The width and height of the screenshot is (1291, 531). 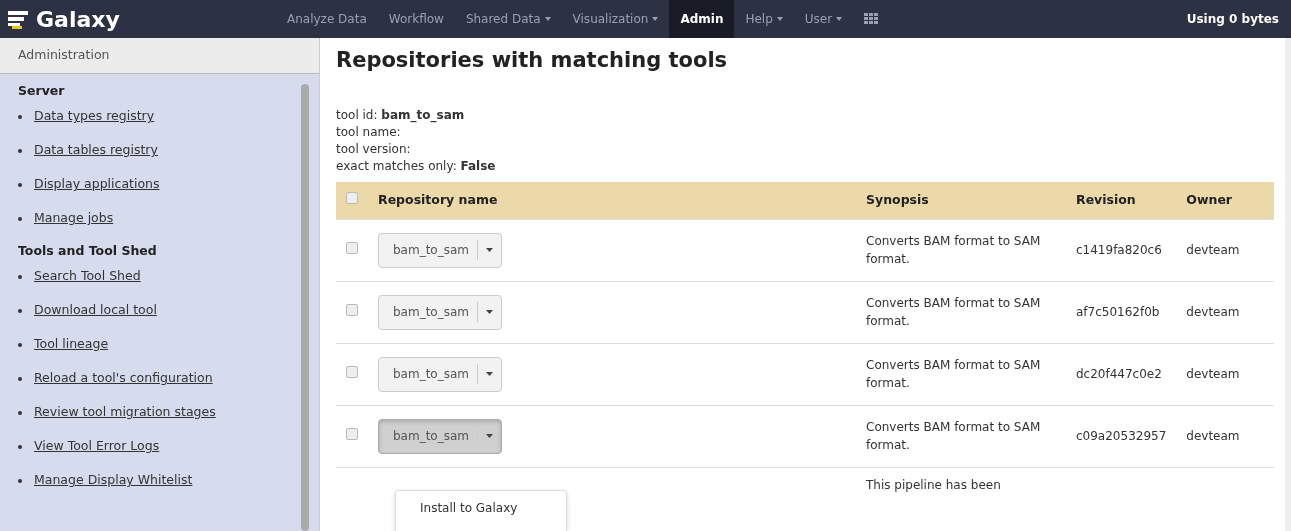 I want to click on sidebar-link: Manage jobs, so click(x=74, y=219).